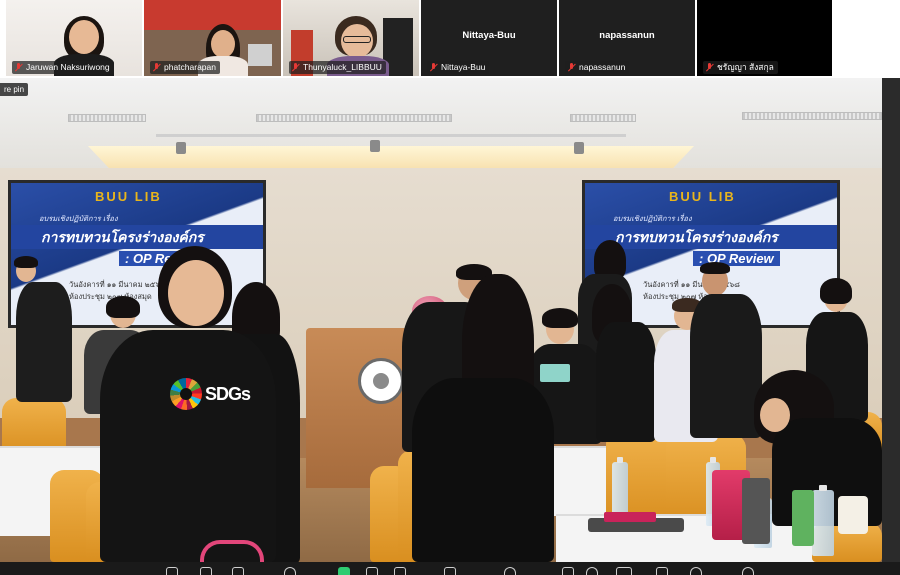 The width and height of the screenshot is (900, 575). I want to click on info-icon, so click(592, 571).